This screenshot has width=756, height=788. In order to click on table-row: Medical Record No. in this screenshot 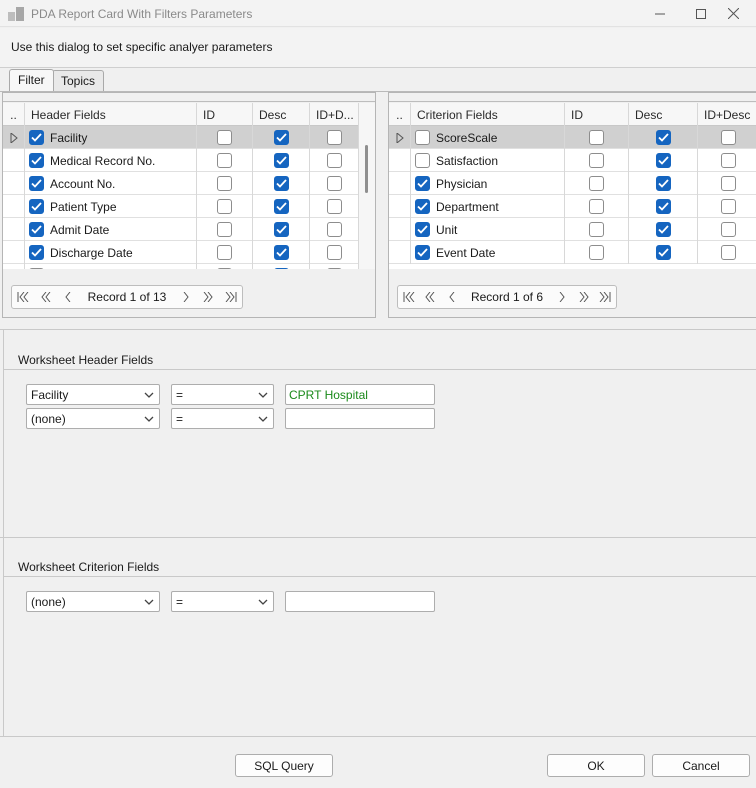, I will do `click(181, 160)`.